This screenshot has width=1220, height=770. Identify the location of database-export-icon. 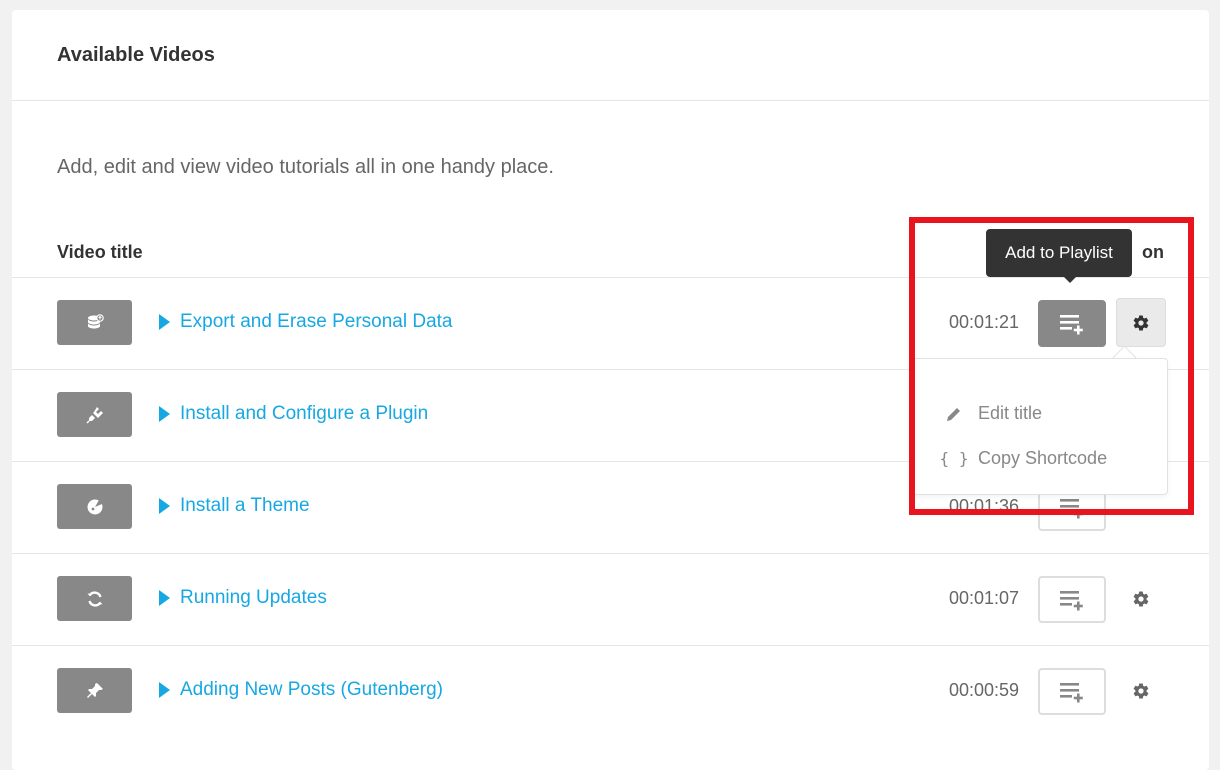
(95, 320).